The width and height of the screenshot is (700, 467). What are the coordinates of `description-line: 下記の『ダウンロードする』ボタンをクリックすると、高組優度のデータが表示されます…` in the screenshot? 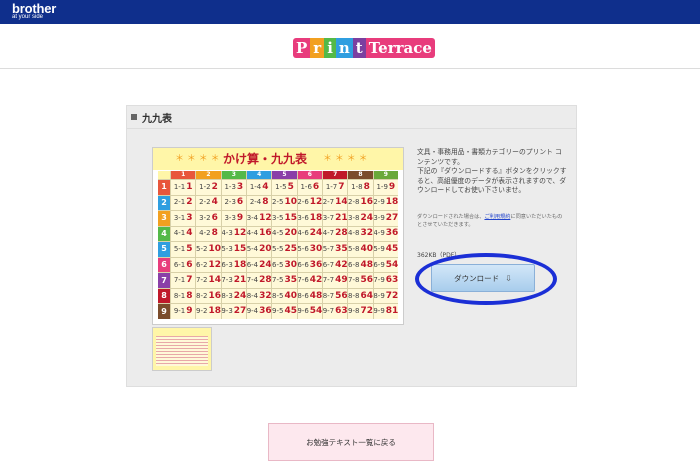 It's located at (492, 180).